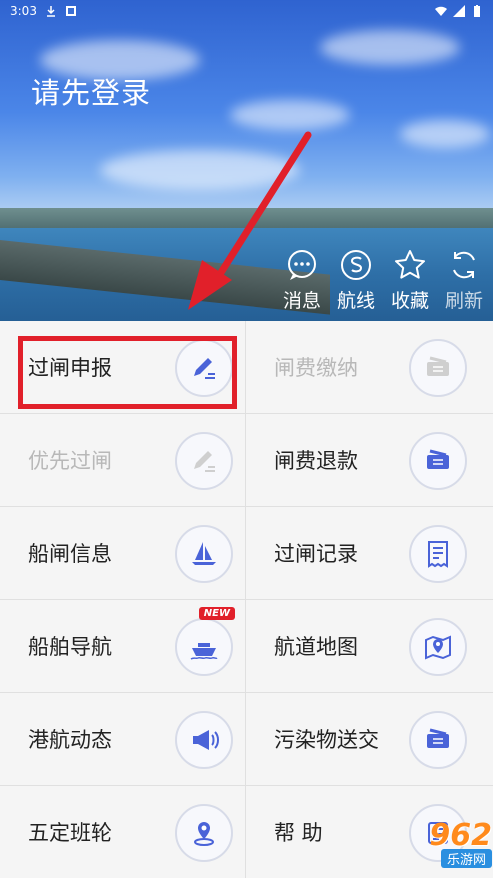 The height and width of the screenshot is (878, 493). What do you see at coordinates (70, 647) in the screenshot?
I see `menu-item-label: 船舶导航` at bounding box center [70, 647].